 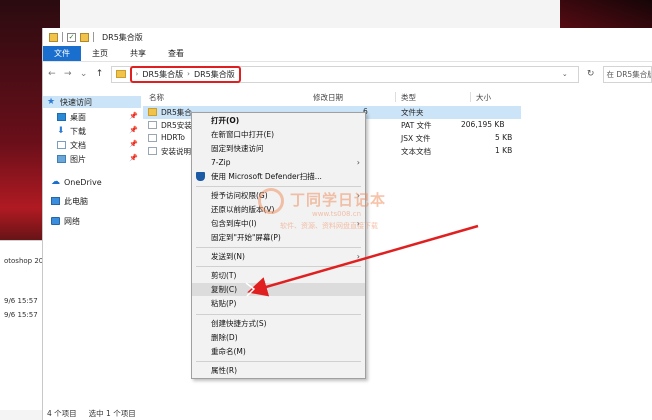 What do you see at coordinates (78, 117) in the screenshot?
I see `sidebar-item-label: 桌面` at bounding box center [78, 117].